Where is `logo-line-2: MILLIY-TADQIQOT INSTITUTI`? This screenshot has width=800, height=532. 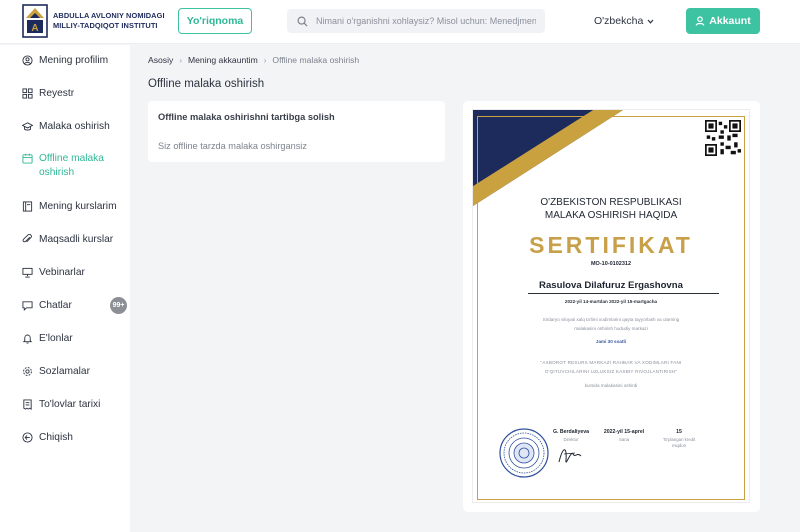
logo-line-2: MILLIY-TADQIQOT INSTITUTI is located at coordinates (105, 25).